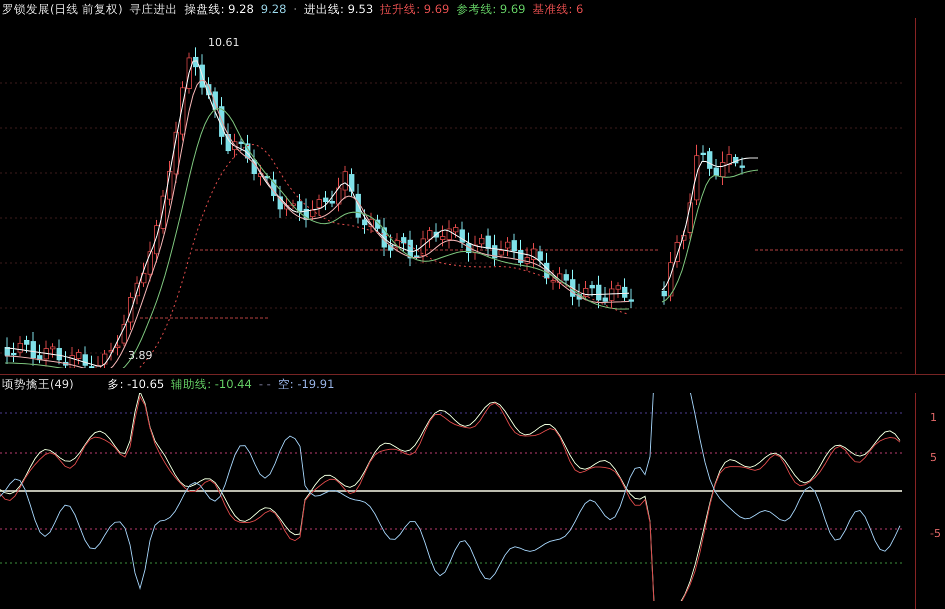 The height and width of the screenshot is (609, 945). What do you see at coordinates (219, 9) in the screenshot?
I see `legend-value: 操盘线: 9.28` at bounding box center [219, 9].